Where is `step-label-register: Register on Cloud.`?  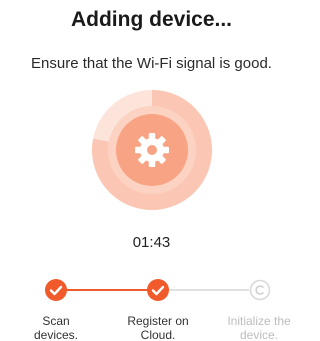
step-label-register: Register on Cloud. is located at coordinates (158, 327).